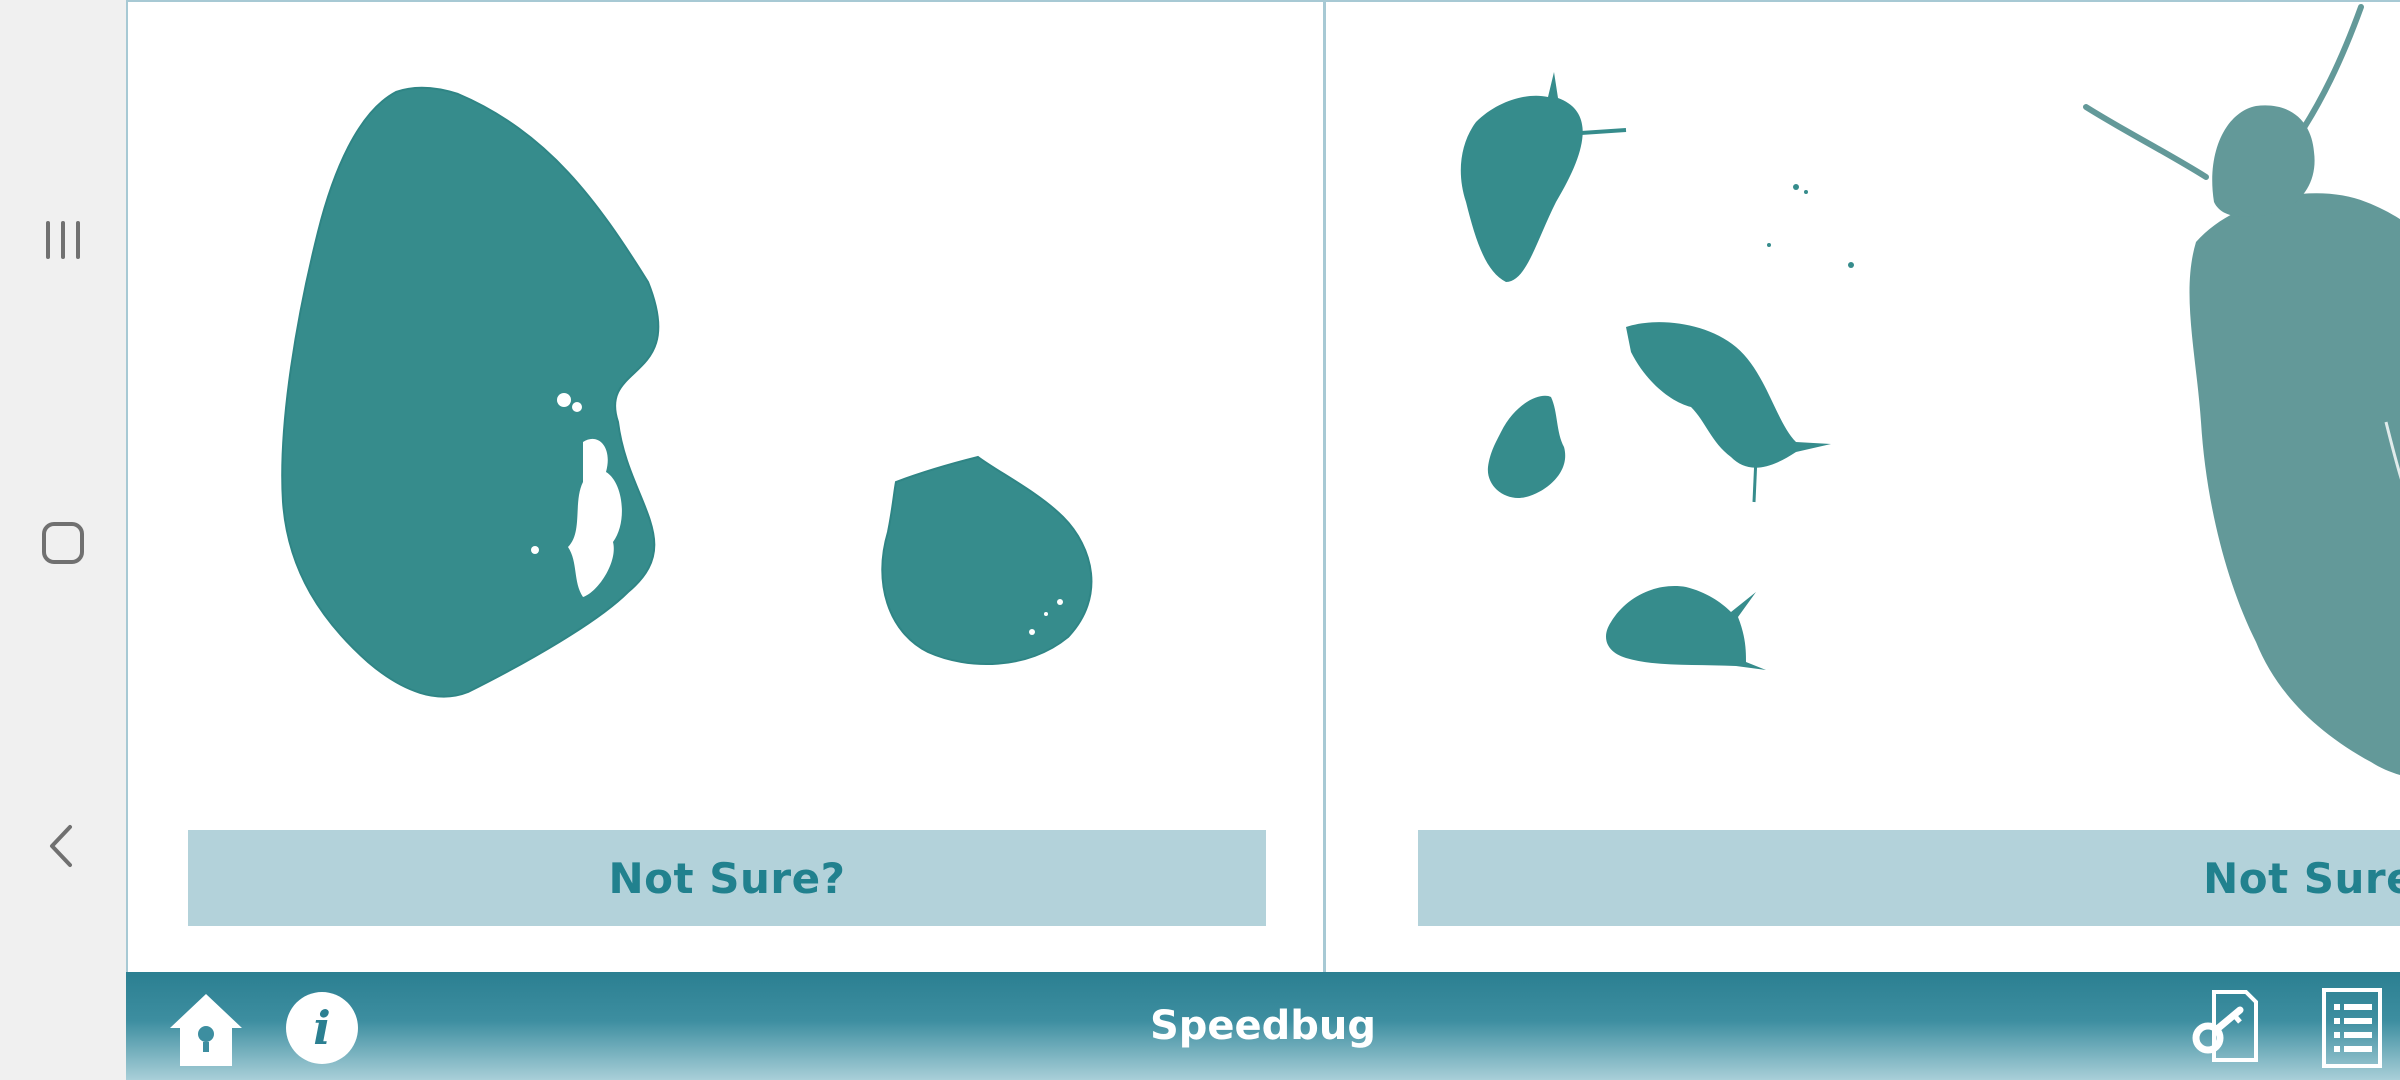 This screenshot has height=1080, width=2400. I want to click on list-button, so click(2352, 1028).